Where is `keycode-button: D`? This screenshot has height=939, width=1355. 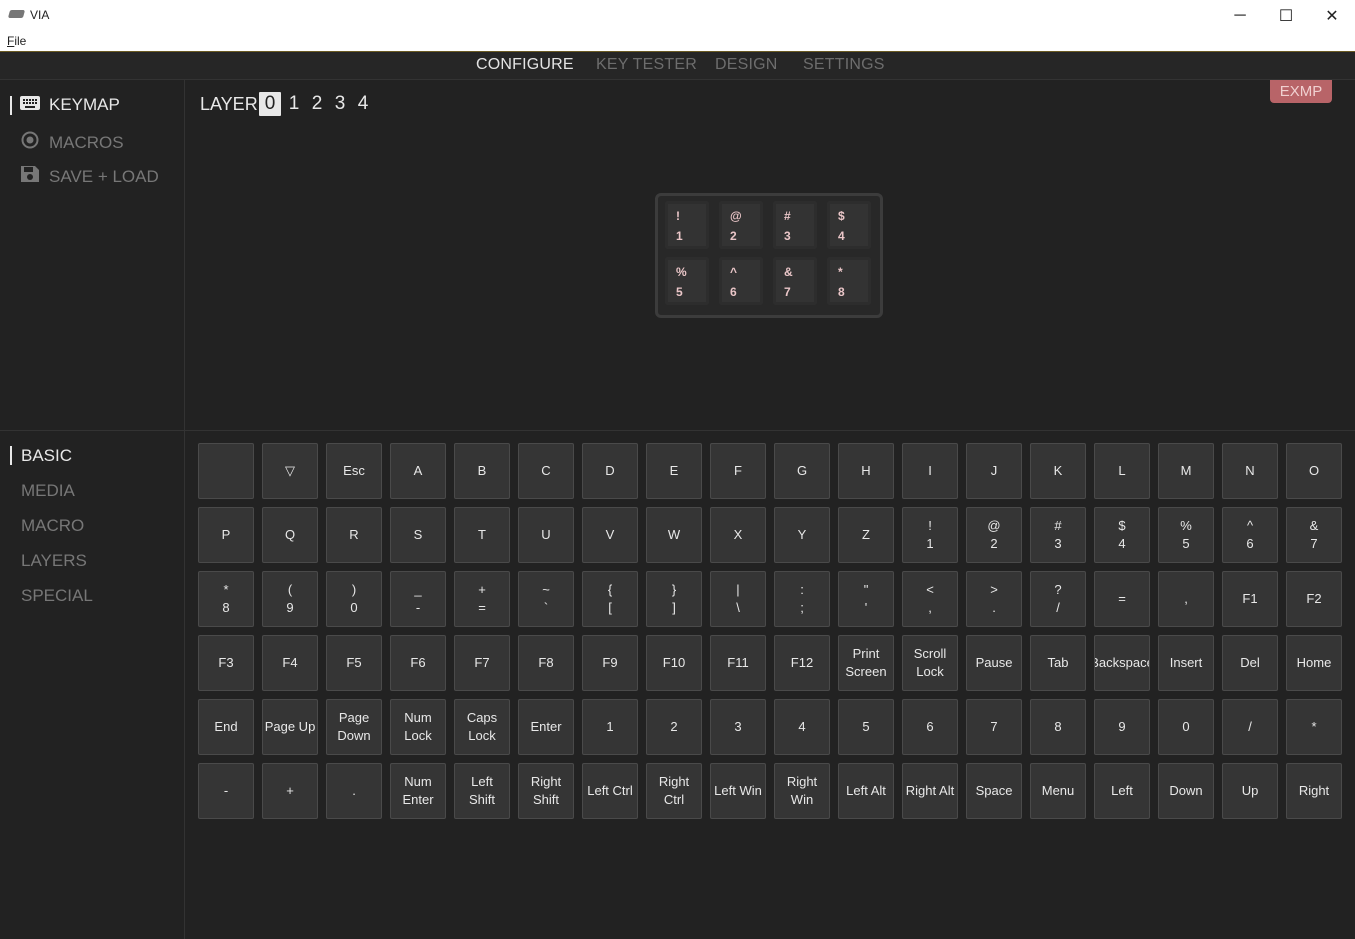
keycode-button: D is located at coordinates (610, 471).